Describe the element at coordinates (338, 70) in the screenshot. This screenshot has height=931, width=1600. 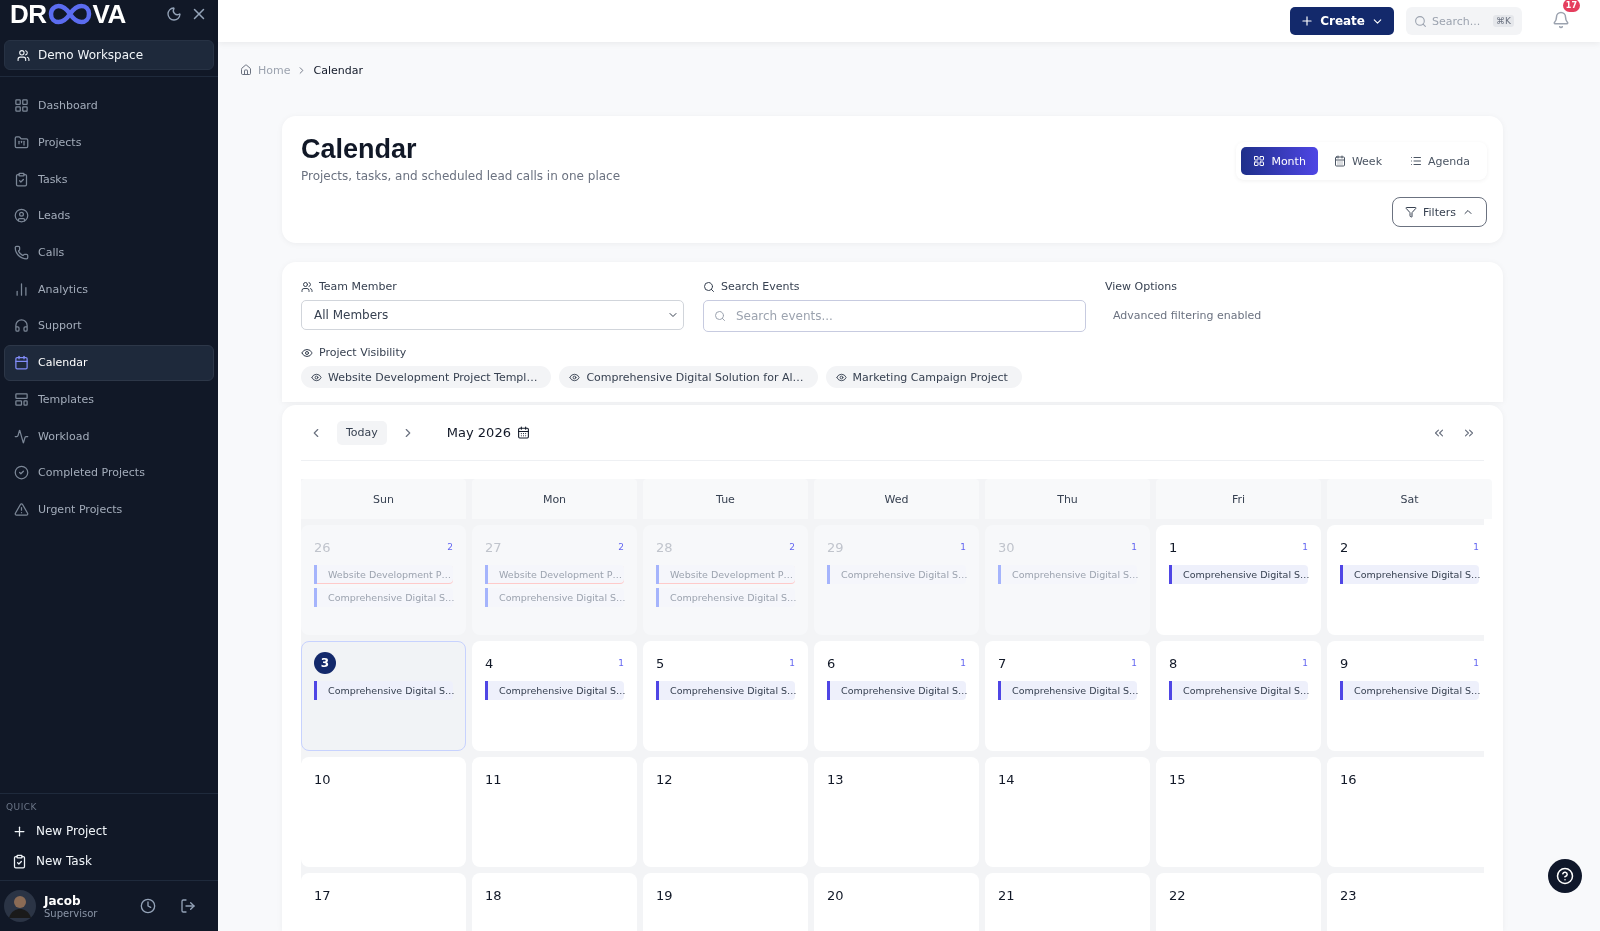
I see `breadcrumb-link: Calendar` at that location.